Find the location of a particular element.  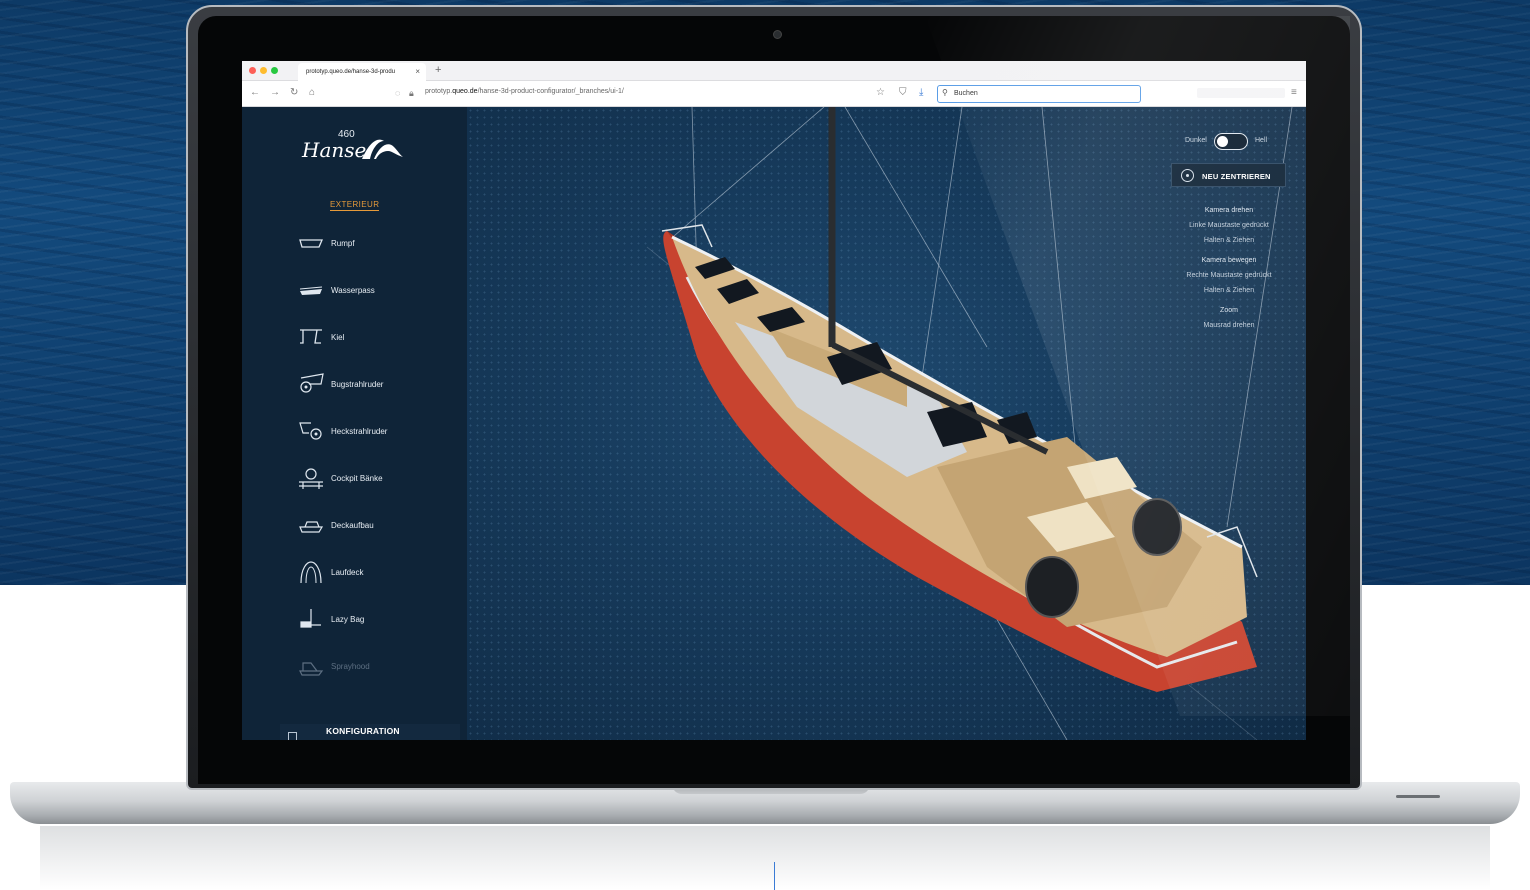

menu-item-rumpf: Rumpf is located at coordinates (367, 244).